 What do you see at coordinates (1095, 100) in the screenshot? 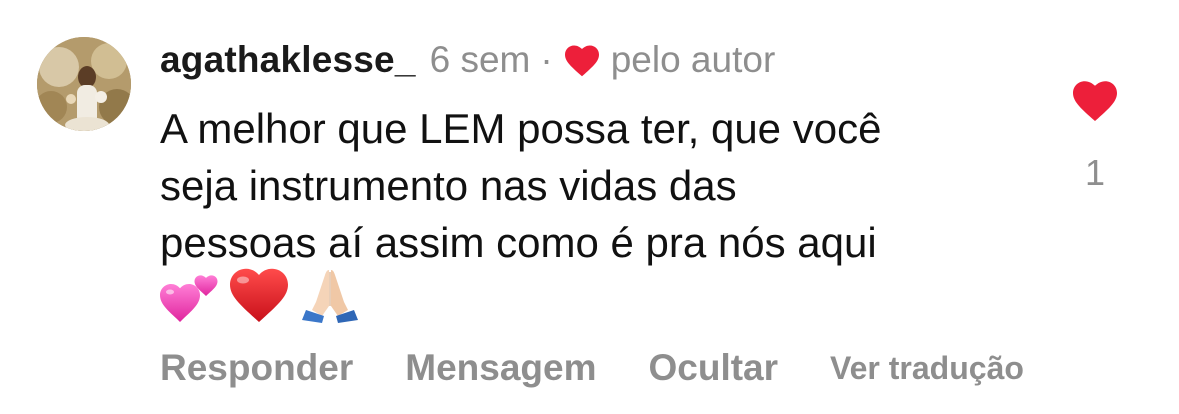
I see `like-heart-icon` at bounding box center [1095, 100].